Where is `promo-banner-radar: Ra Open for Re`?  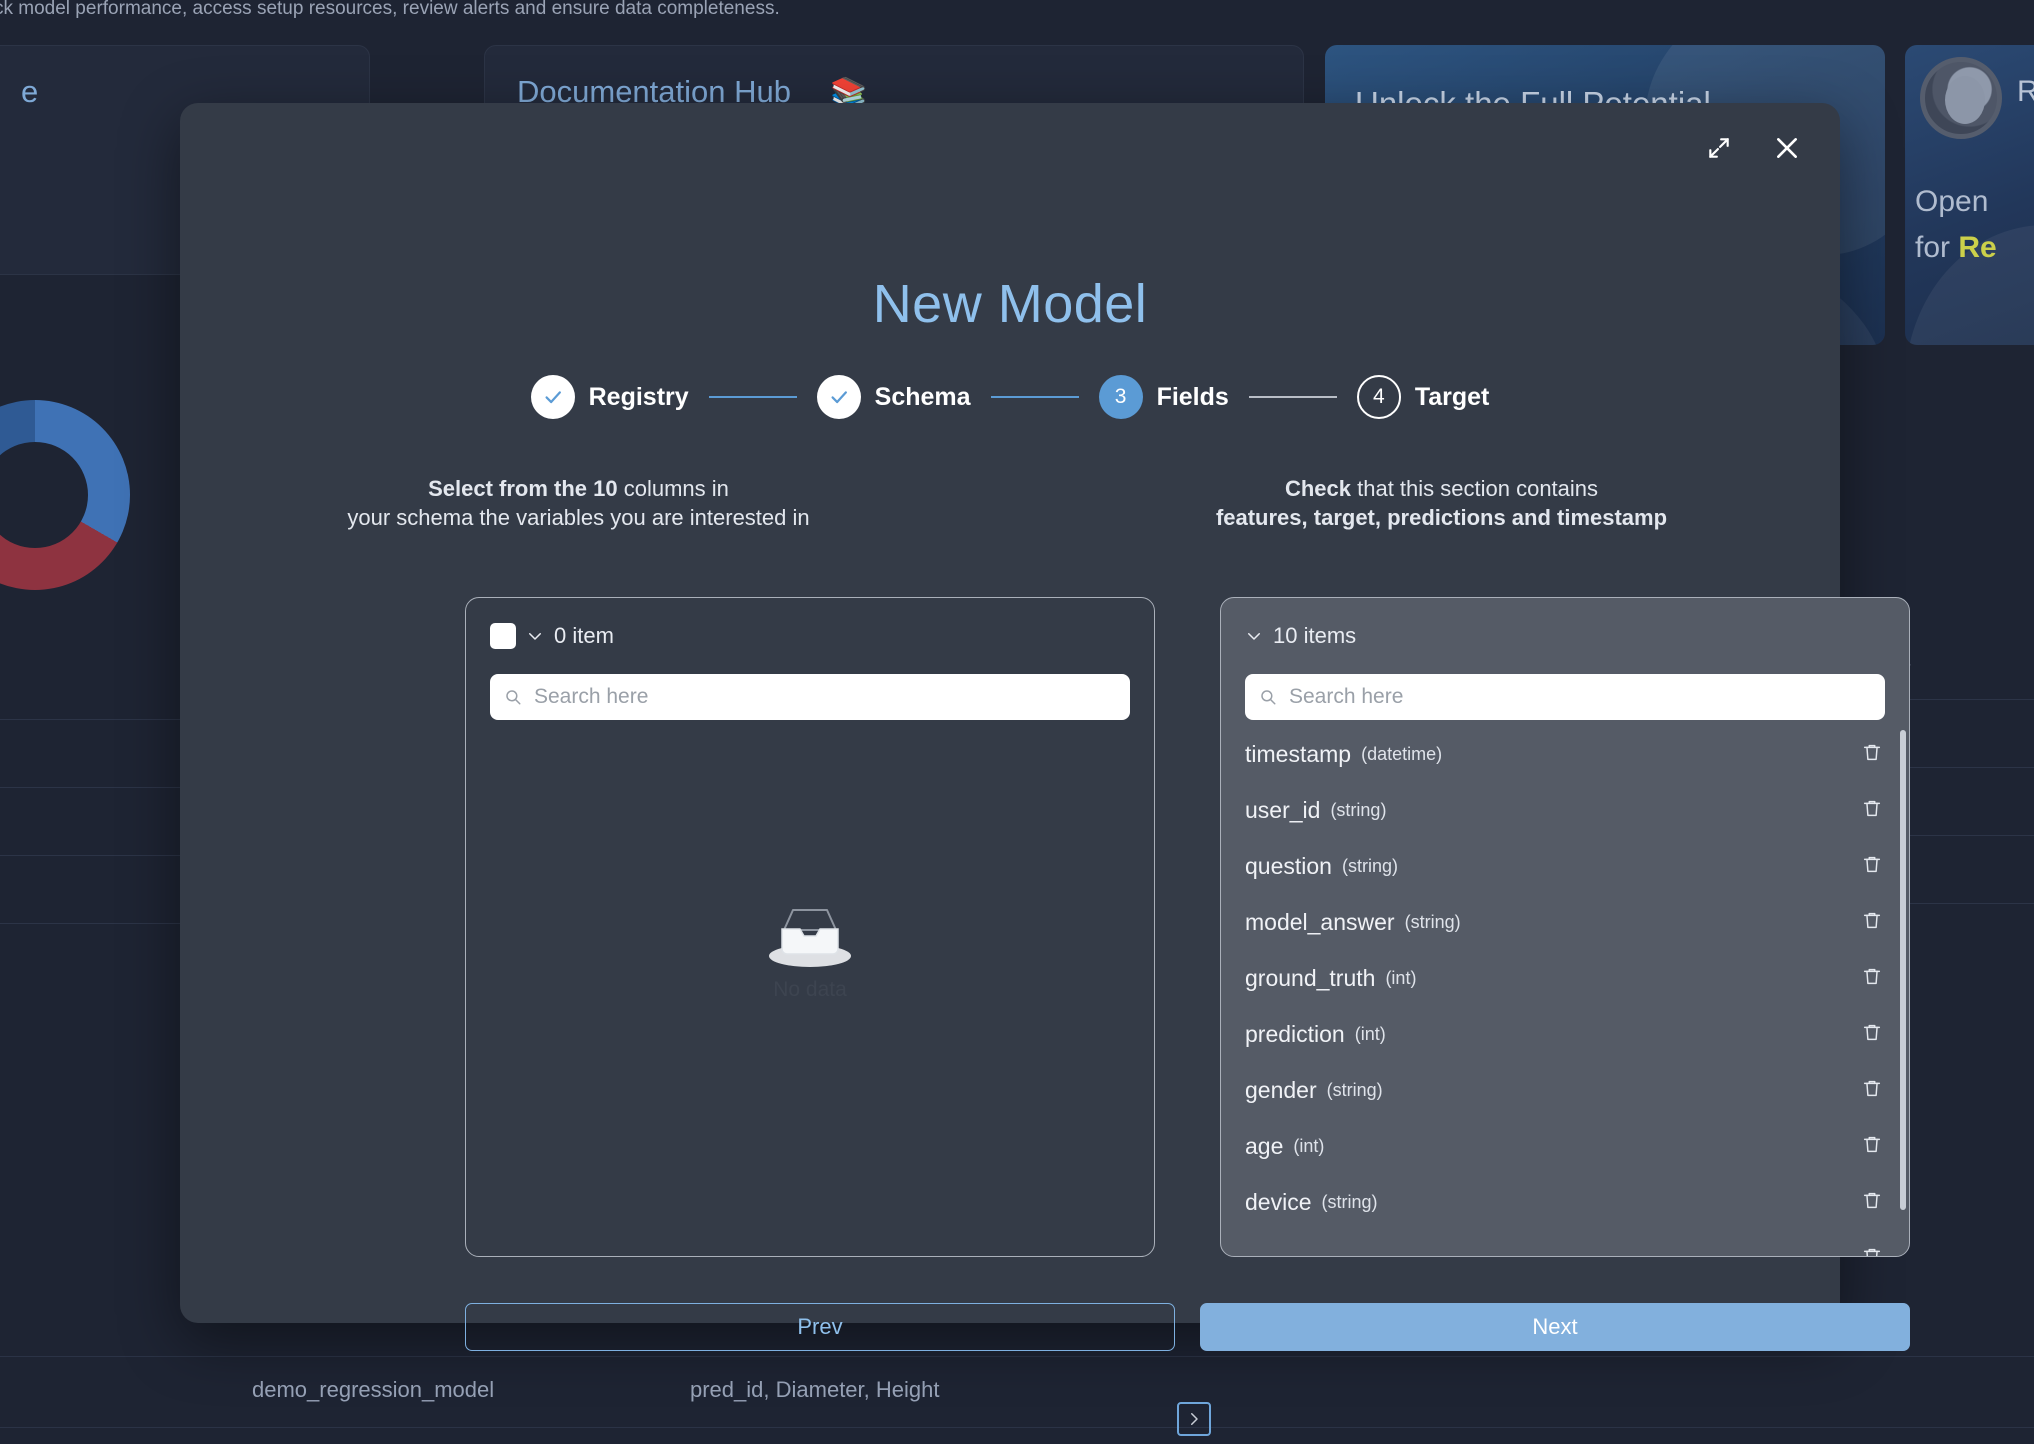 promo-banner-radar: Ra Open for Re is located at coordinates (1969, 195).